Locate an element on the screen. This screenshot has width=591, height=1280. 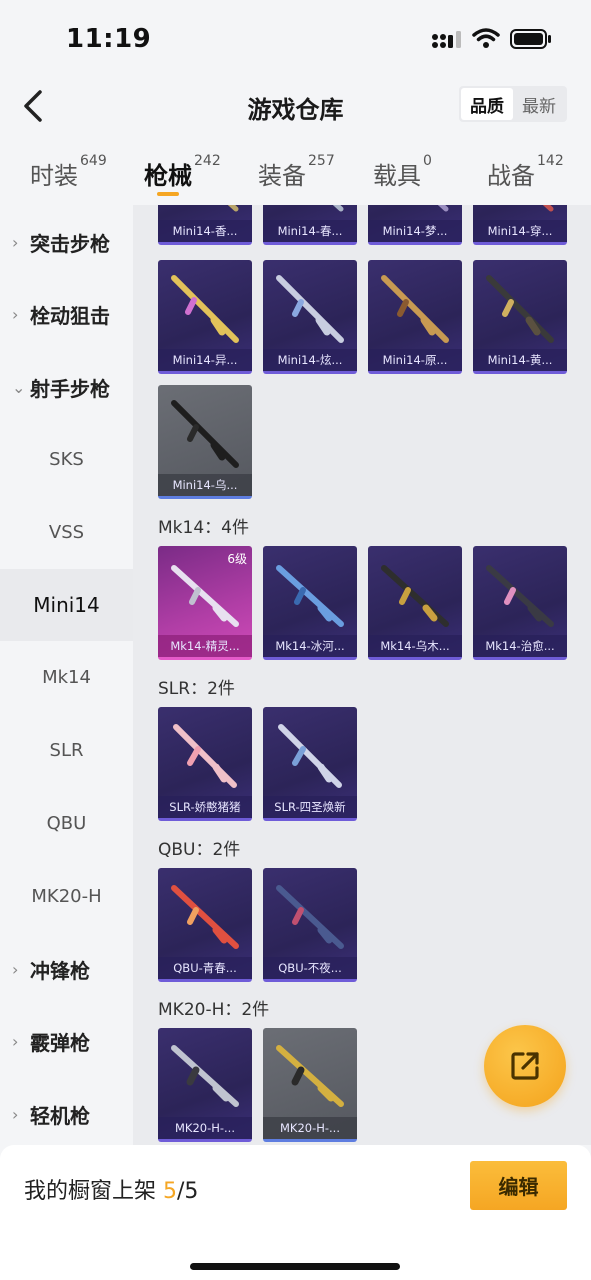
item-card: SLR-娇憨猪猪 is located at coordinates (205, 764).